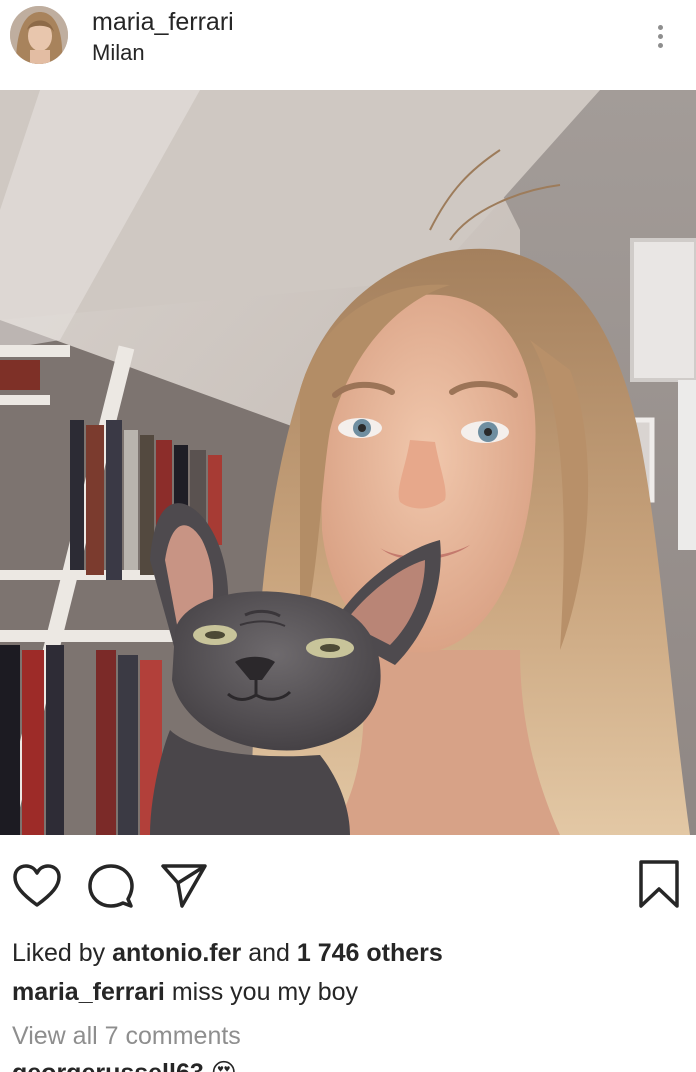  What do you see at coordinates (224, 1065) in the screenshot?
I see `heart-eyes-emoji: 😍` at bounding box center [224, 1065].